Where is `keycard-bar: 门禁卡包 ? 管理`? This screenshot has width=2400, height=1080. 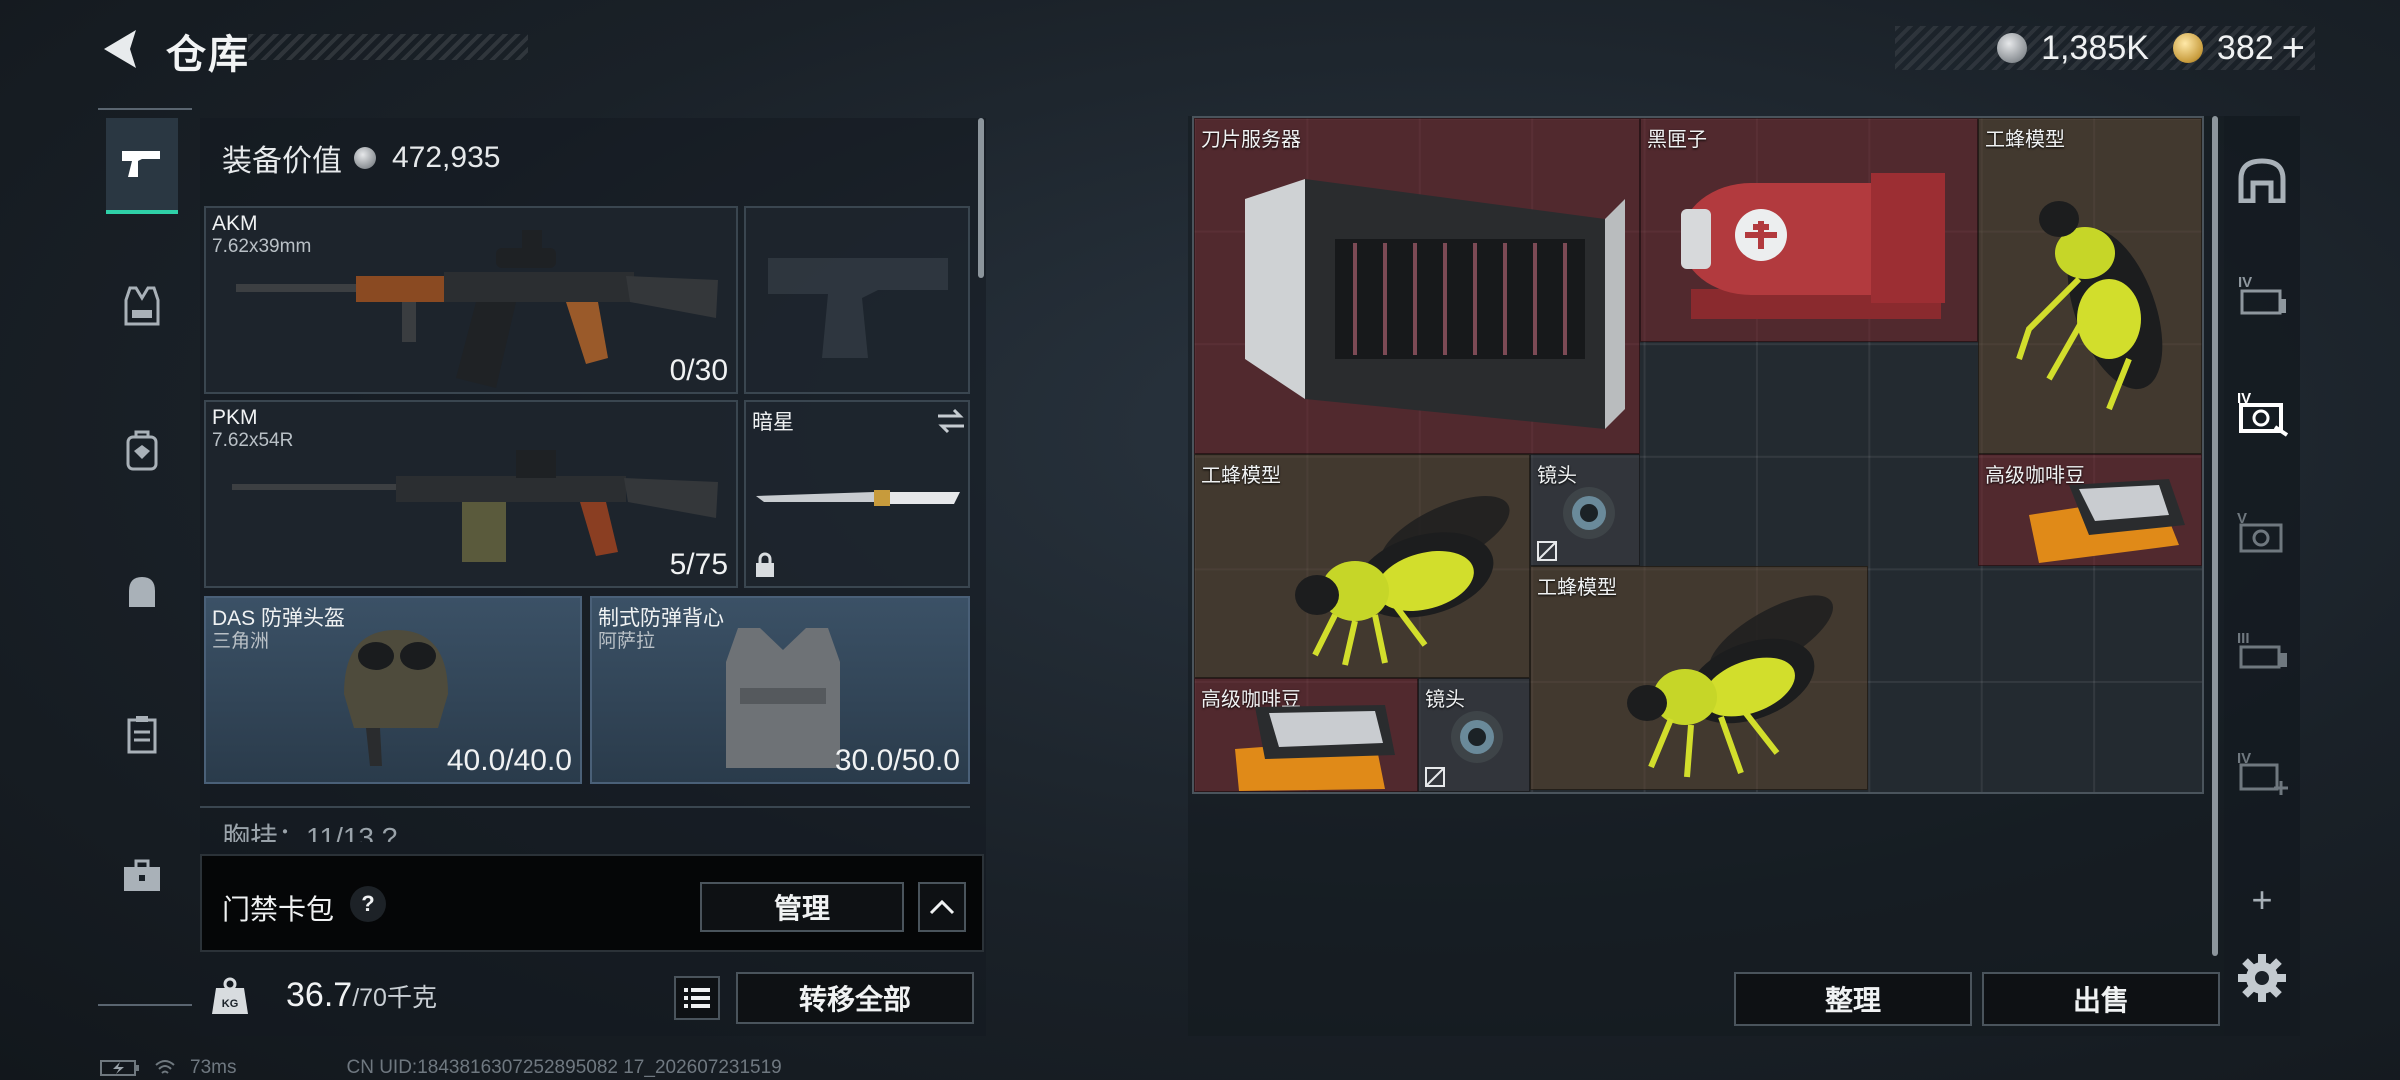 keycard-bar: 门禁卡包 ? 管理 is located at coordinates (592, 903).